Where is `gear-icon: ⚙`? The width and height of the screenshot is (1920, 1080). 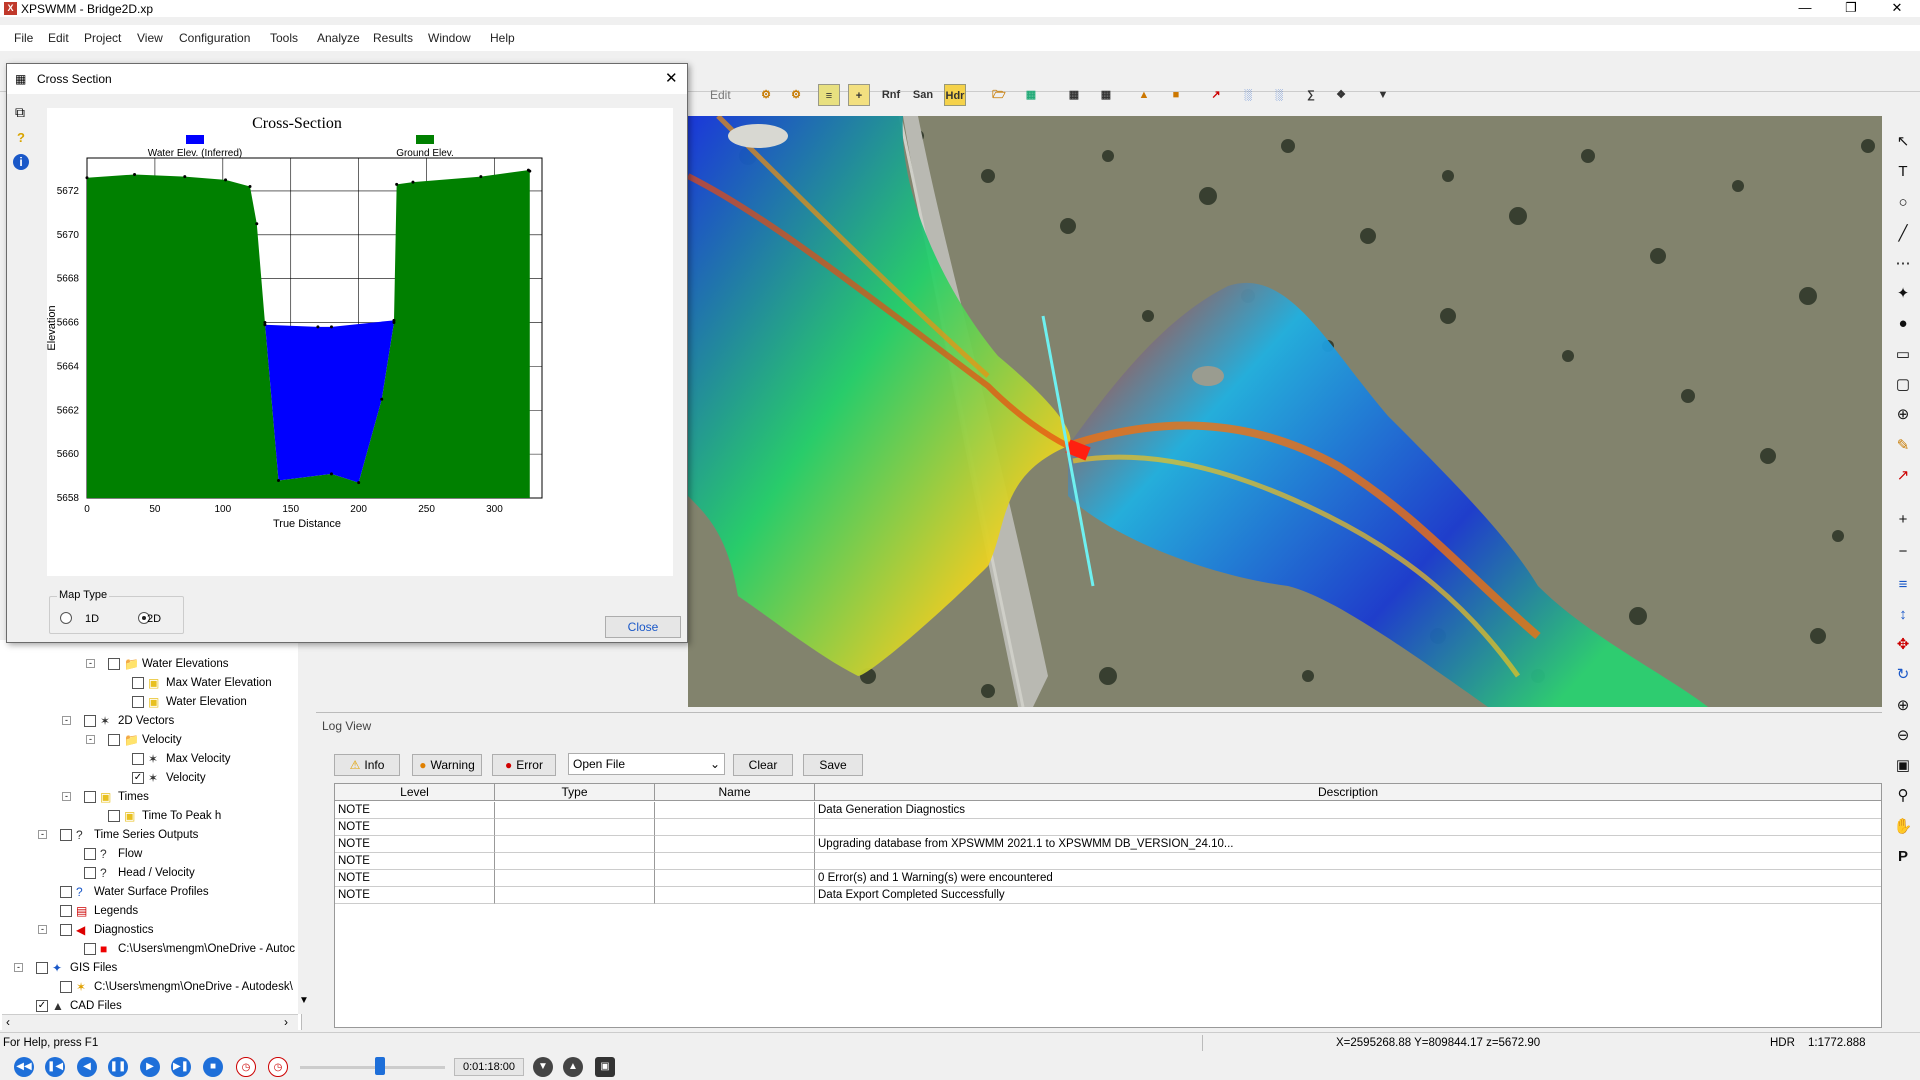 gear-icon: ⚙ is located at coordinates (766, 95).